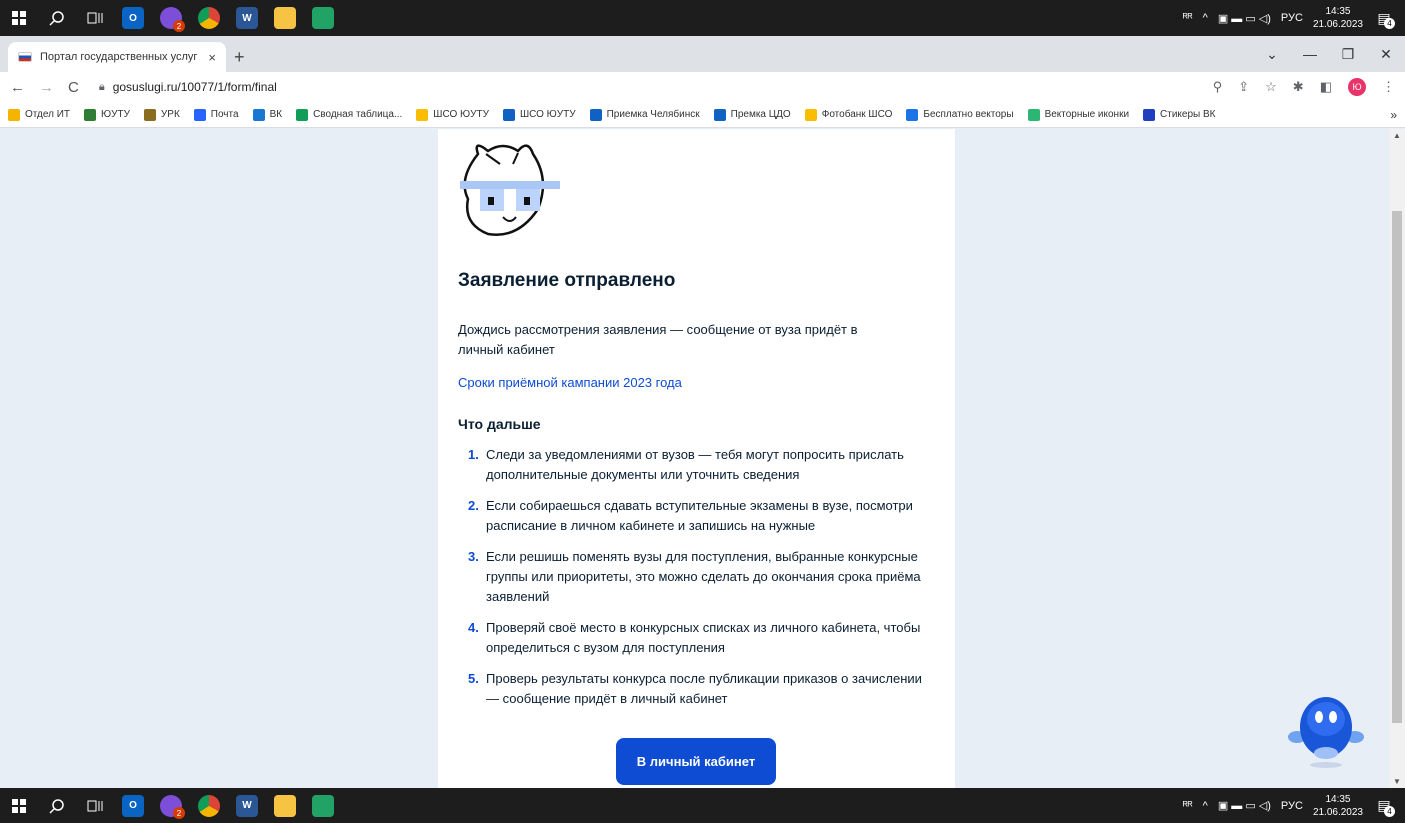 The width and height of the screenshot is (1405, 823). What do you see at coordinates (1218, 87) in the screenshot?
I see `zoom-icon: ⚲` at bounding box center [1218, 87].